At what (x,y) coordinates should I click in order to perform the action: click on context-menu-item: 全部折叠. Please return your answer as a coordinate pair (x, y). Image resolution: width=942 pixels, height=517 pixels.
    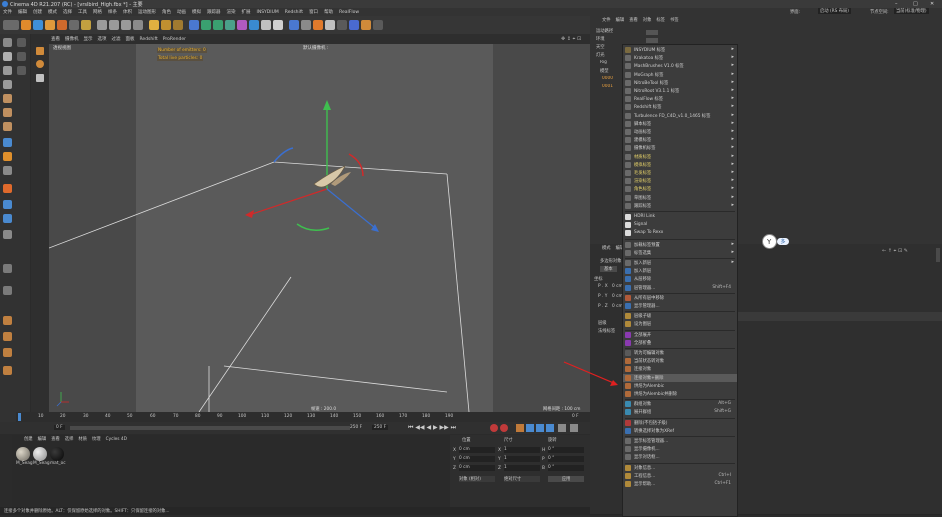
    Looking at the image, I should click on (680, 343).